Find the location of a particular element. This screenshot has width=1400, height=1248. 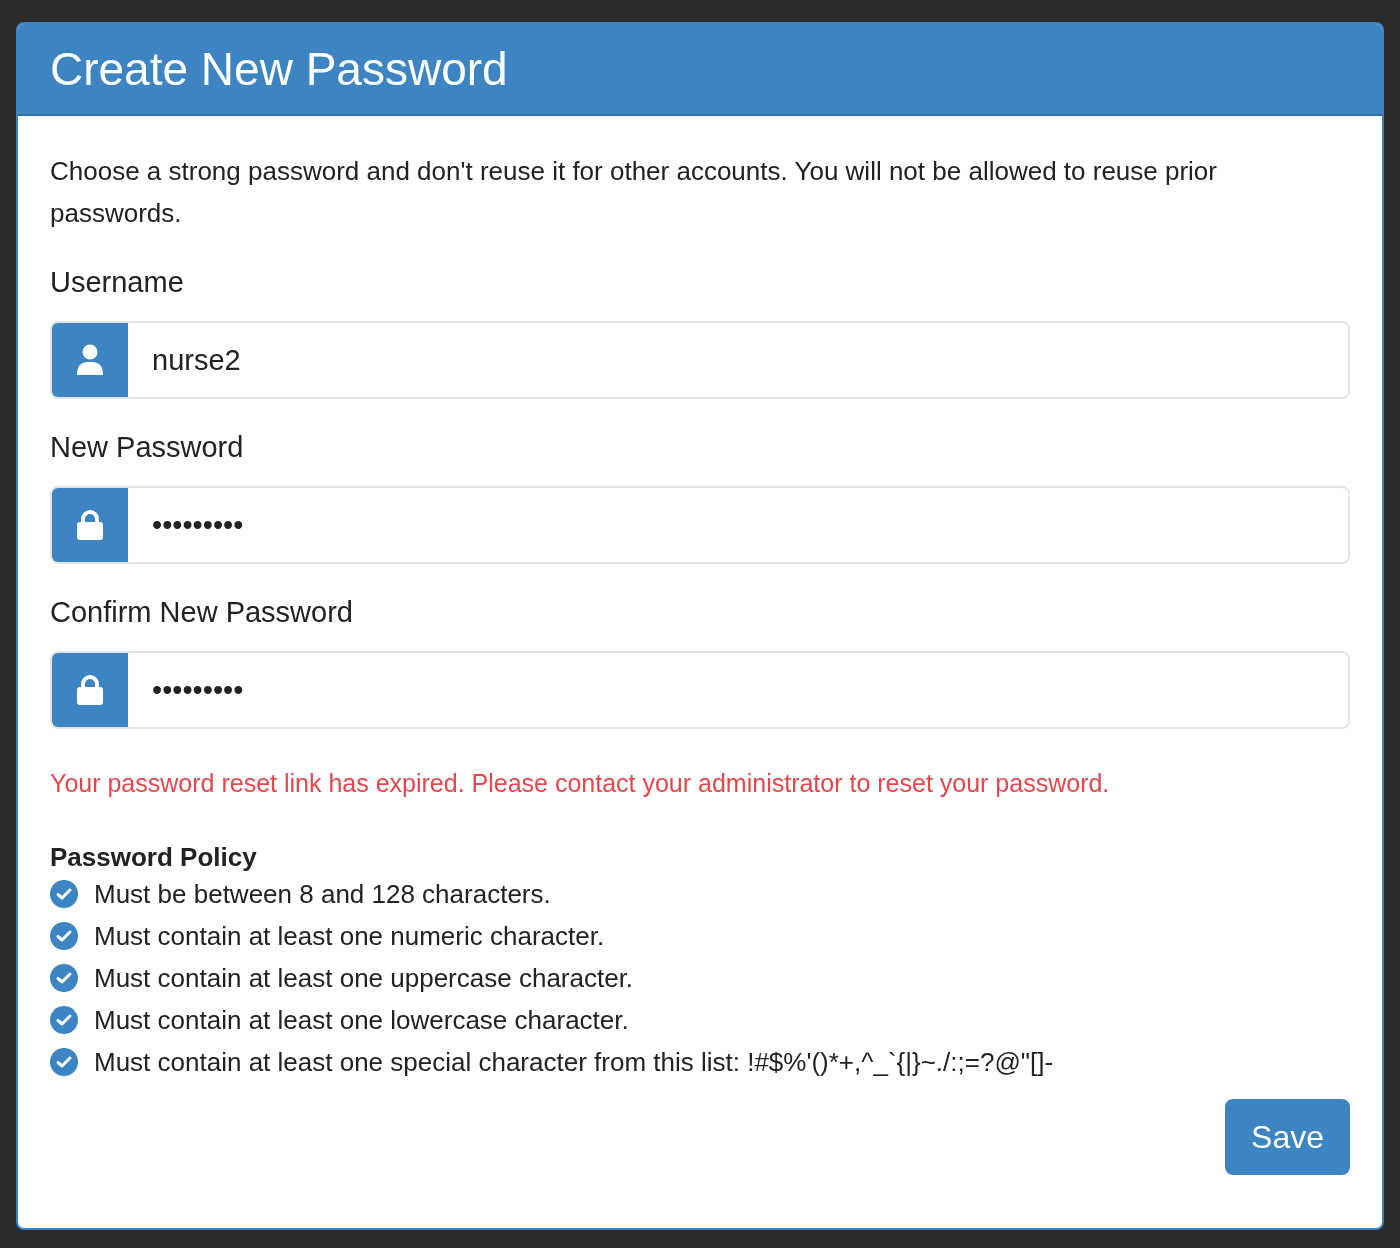

field-label: Confirm New Password is located at coordinates (201, 612).